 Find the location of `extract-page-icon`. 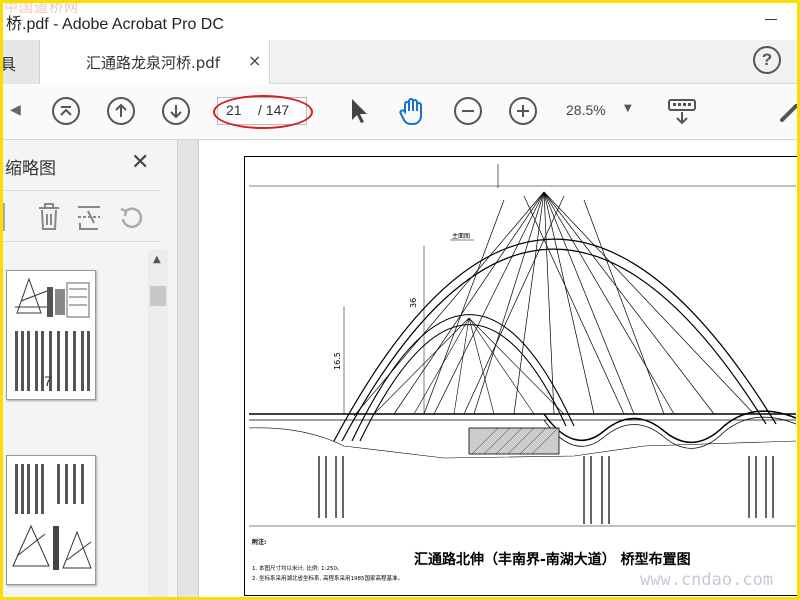

extract-page-icon is located at coordinates (89, 217).